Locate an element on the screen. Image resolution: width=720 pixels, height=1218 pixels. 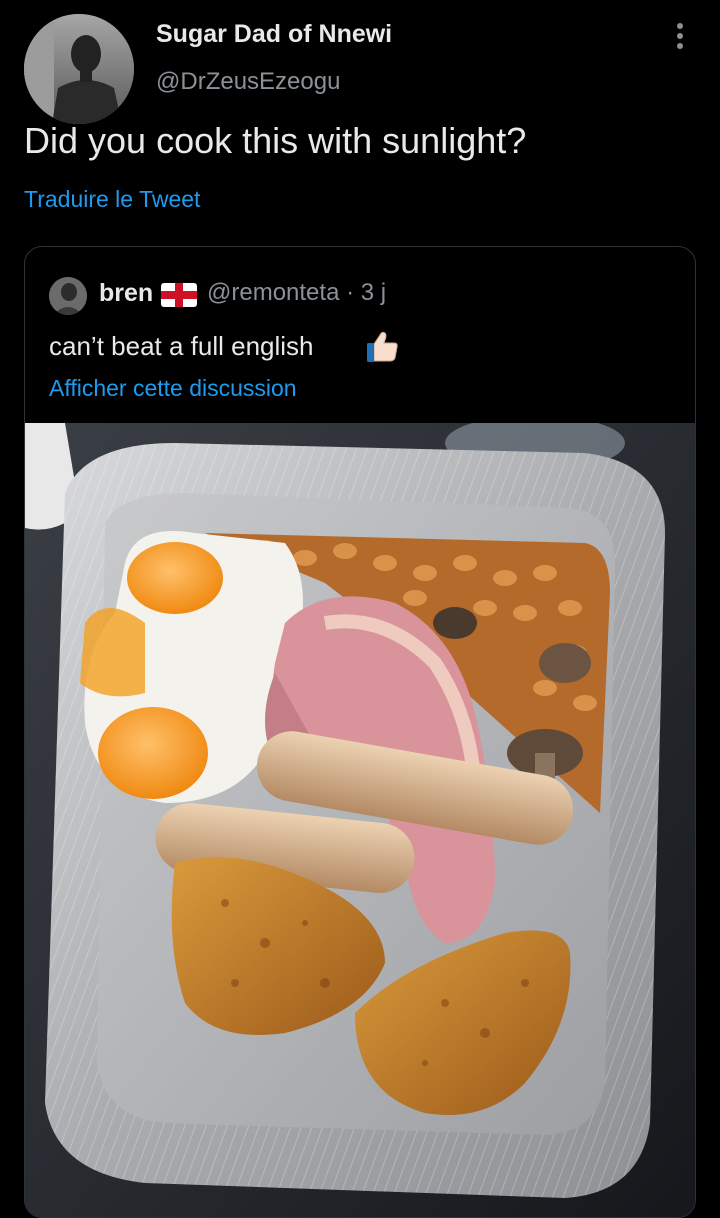
quoted-meta: @remonteta · 3 j is located at coordinates (296, 293).